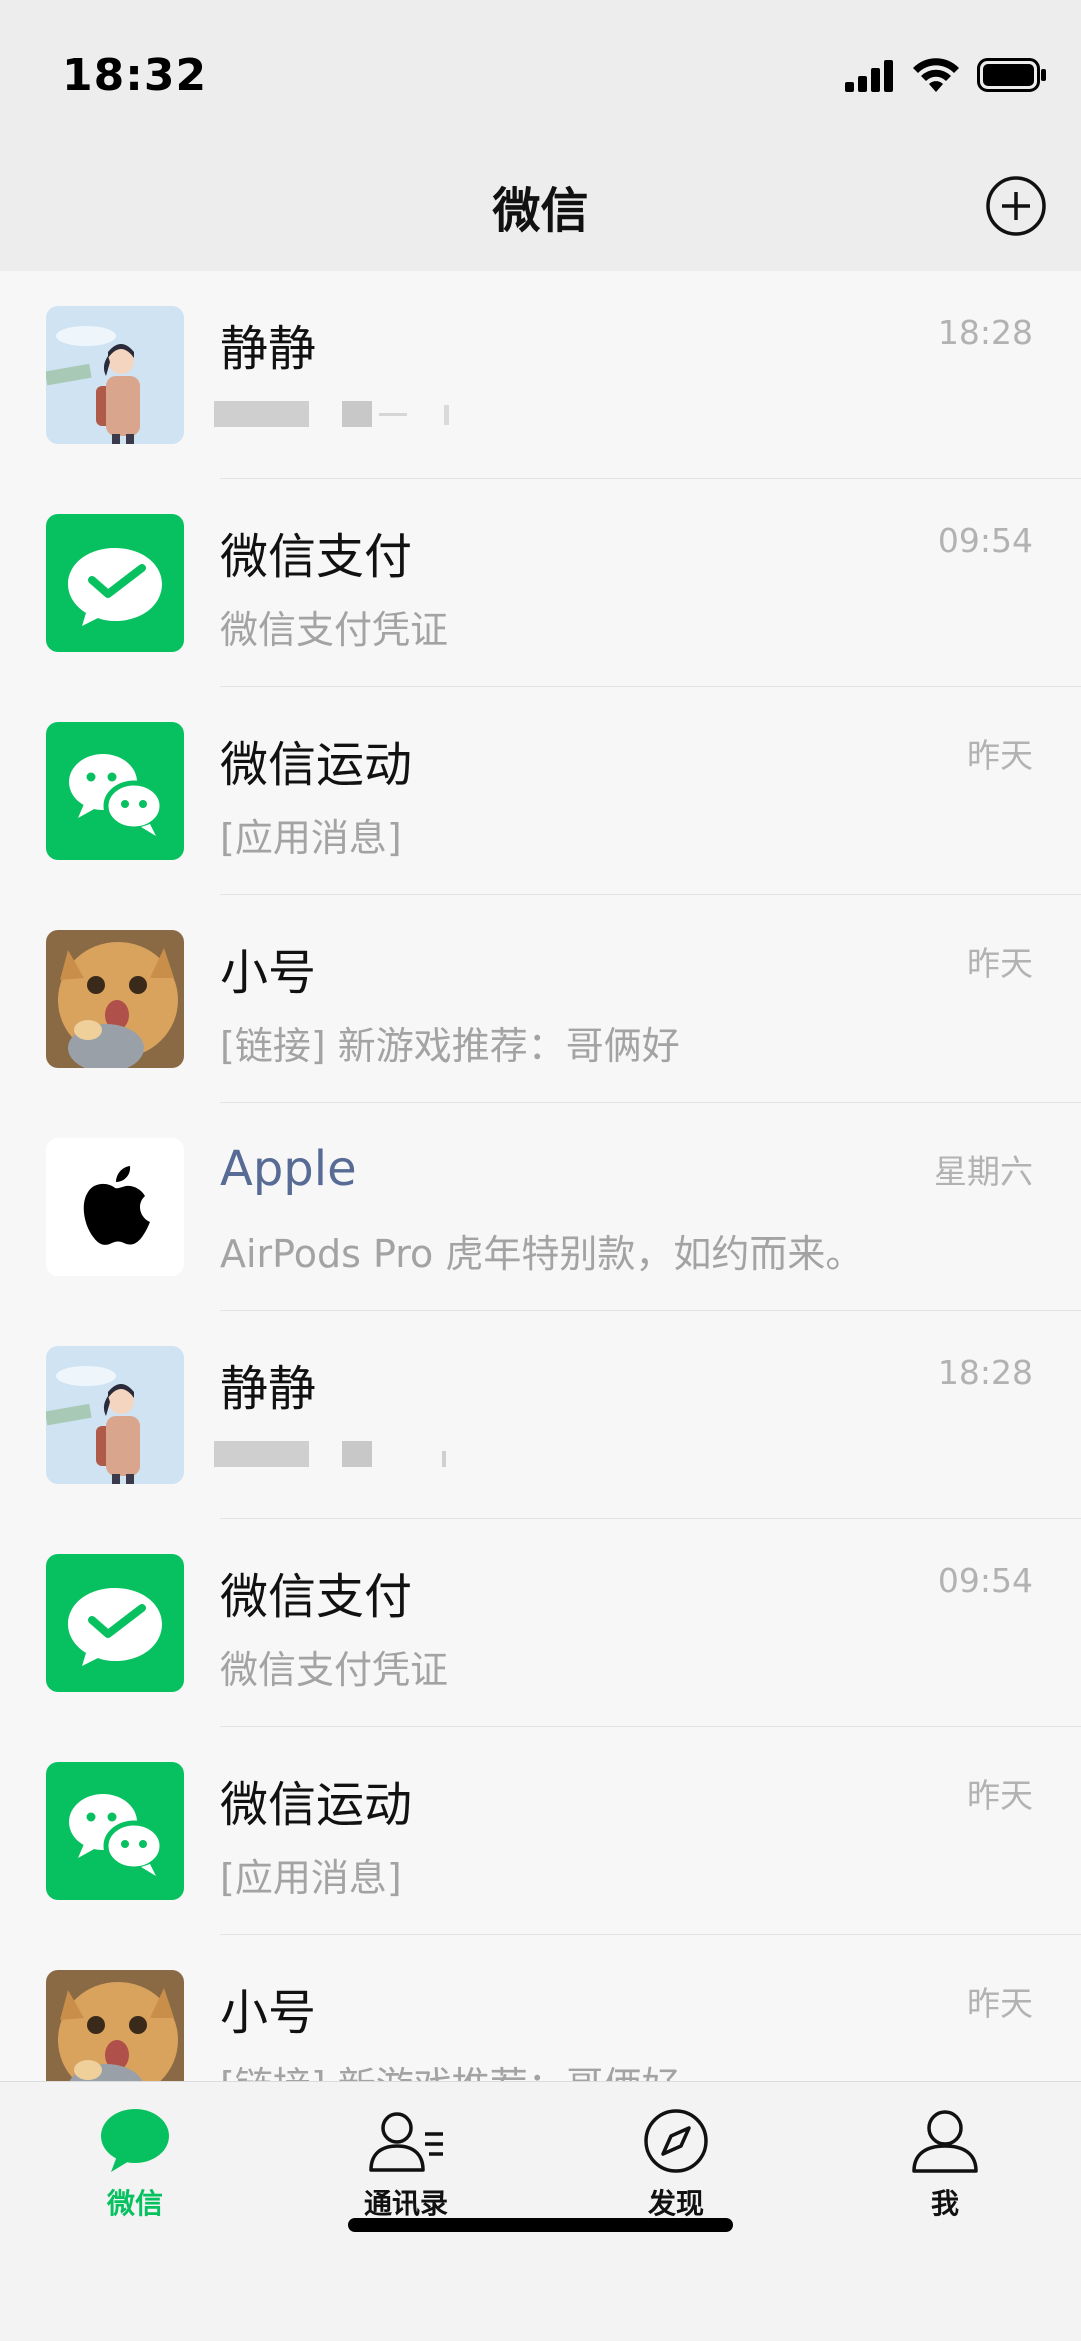  I want to click on tab-label: 我, so click(944, 2203).